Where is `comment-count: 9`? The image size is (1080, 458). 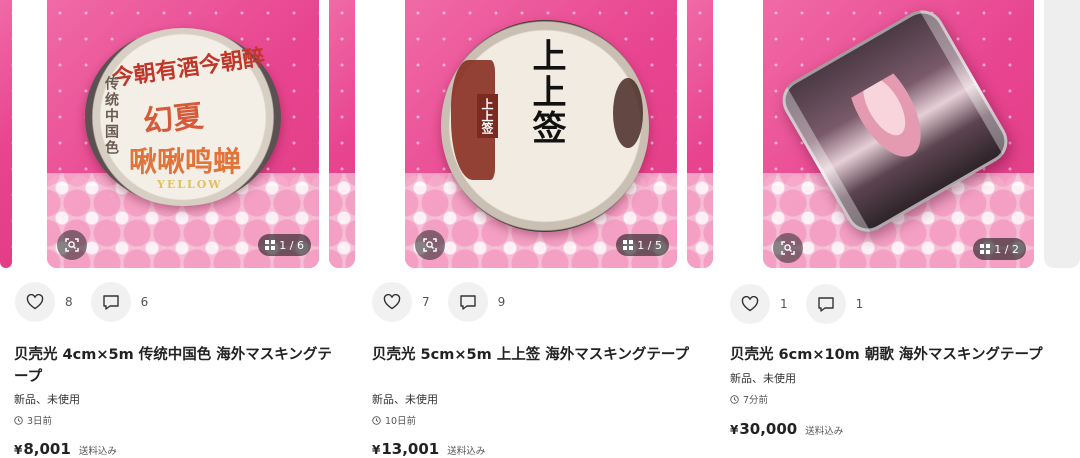 comment-count: 9 is located at coordinates (501, 302).